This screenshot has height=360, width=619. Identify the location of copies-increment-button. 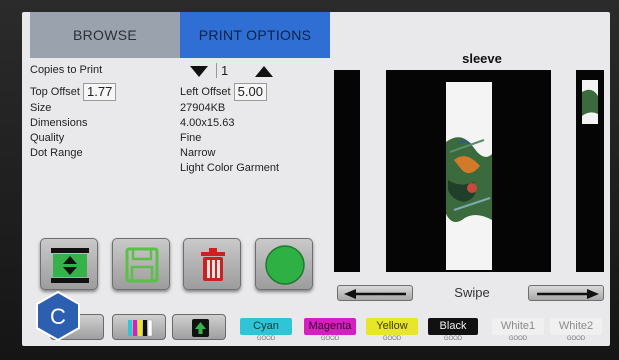
(264, 71).